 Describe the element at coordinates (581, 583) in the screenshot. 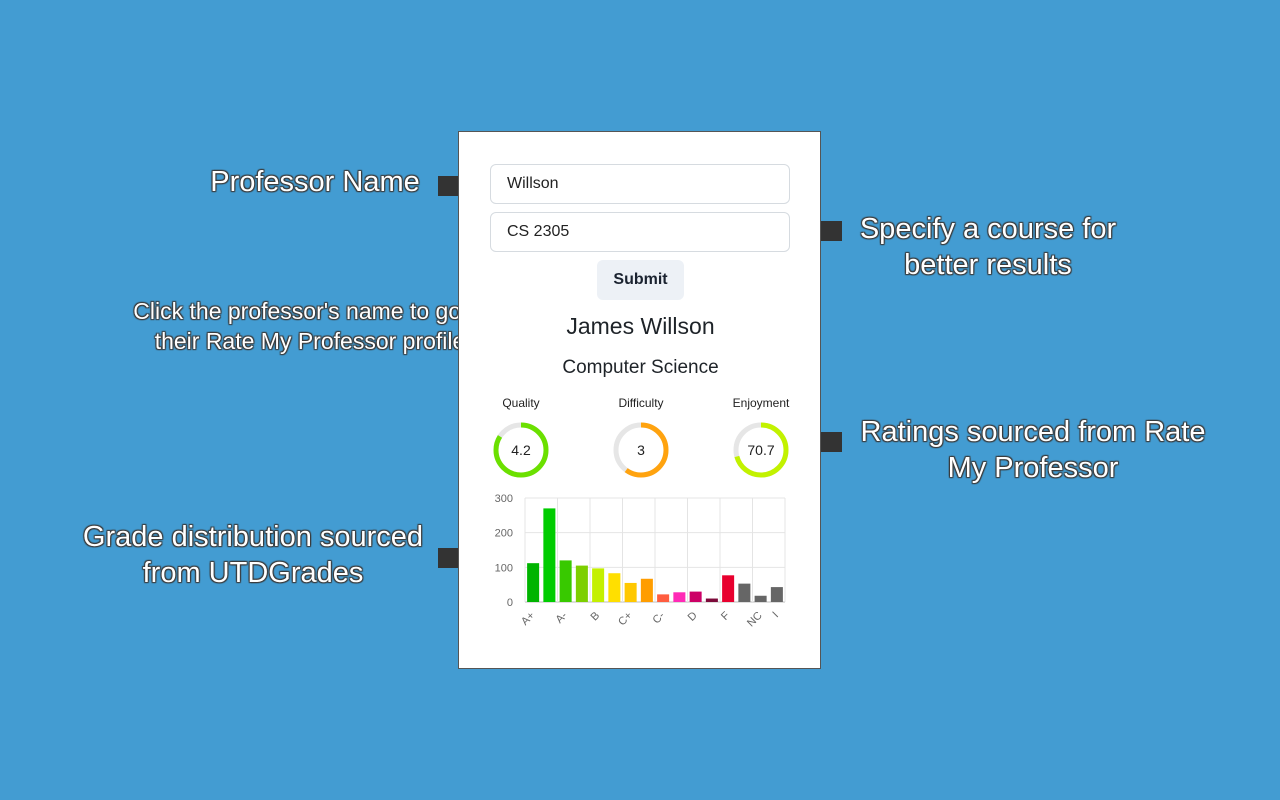

I see `bar-B+` at that location.